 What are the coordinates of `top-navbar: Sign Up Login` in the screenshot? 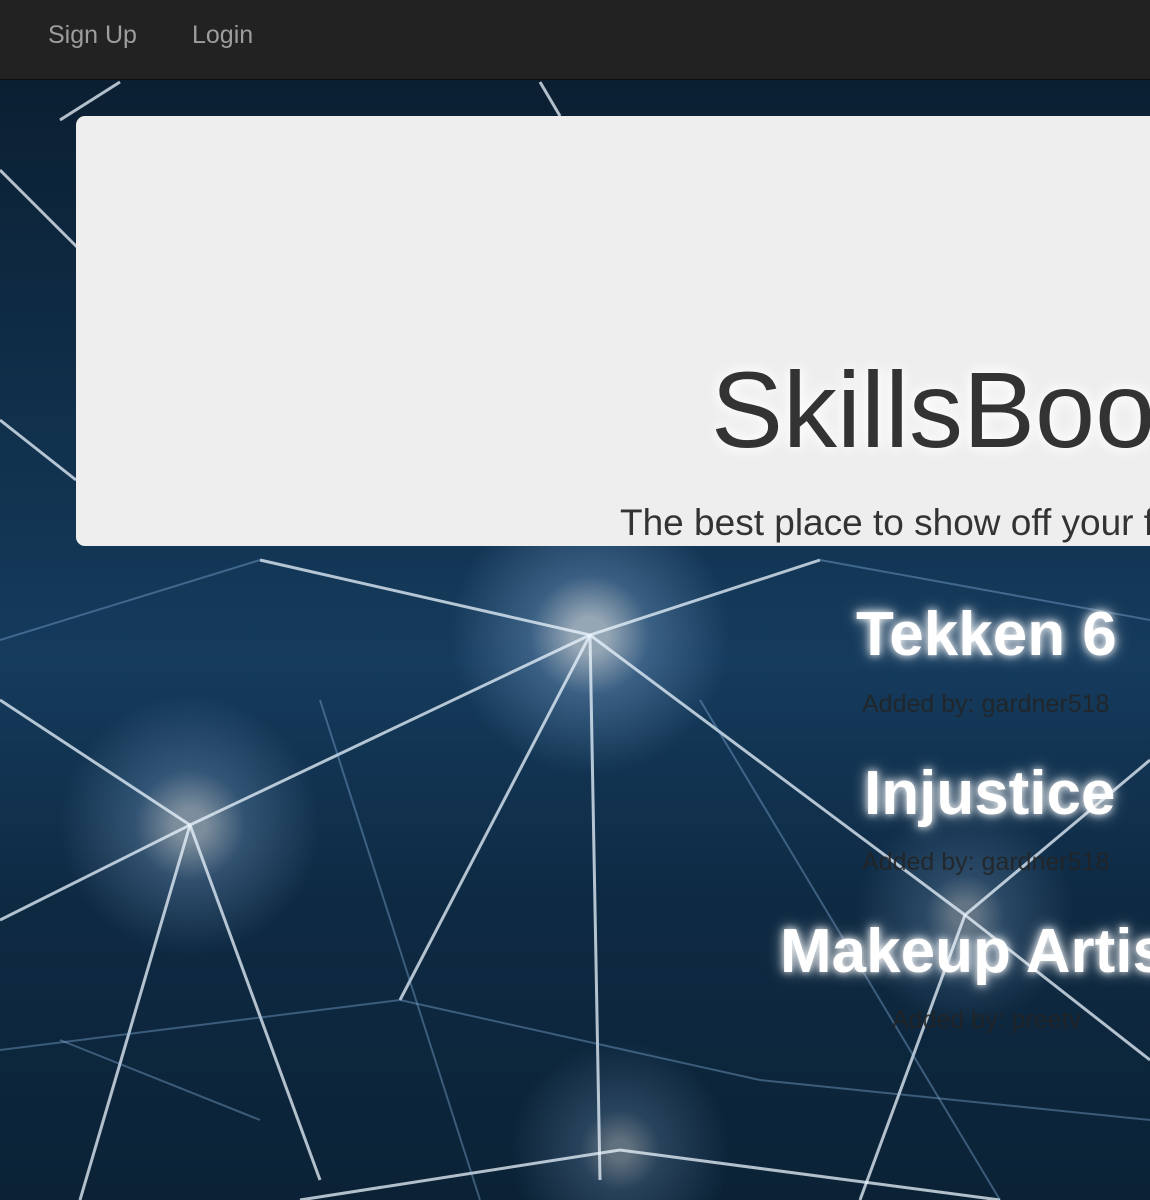 It's located at (575, 40).